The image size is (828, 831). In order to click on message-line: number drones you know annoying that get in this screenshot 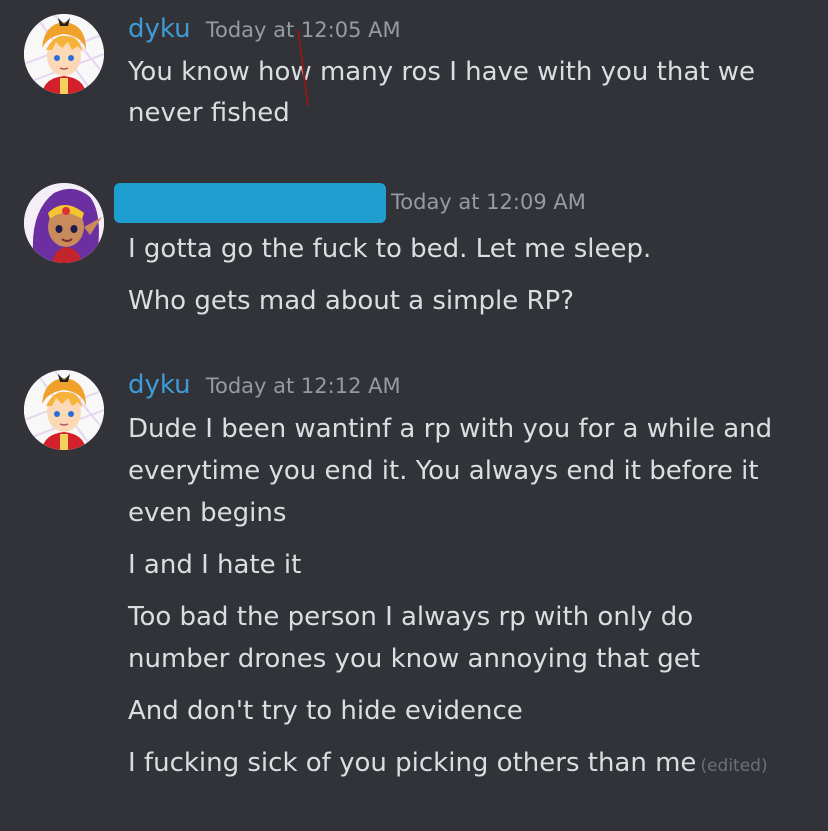, I will do `click(414, 659)`.